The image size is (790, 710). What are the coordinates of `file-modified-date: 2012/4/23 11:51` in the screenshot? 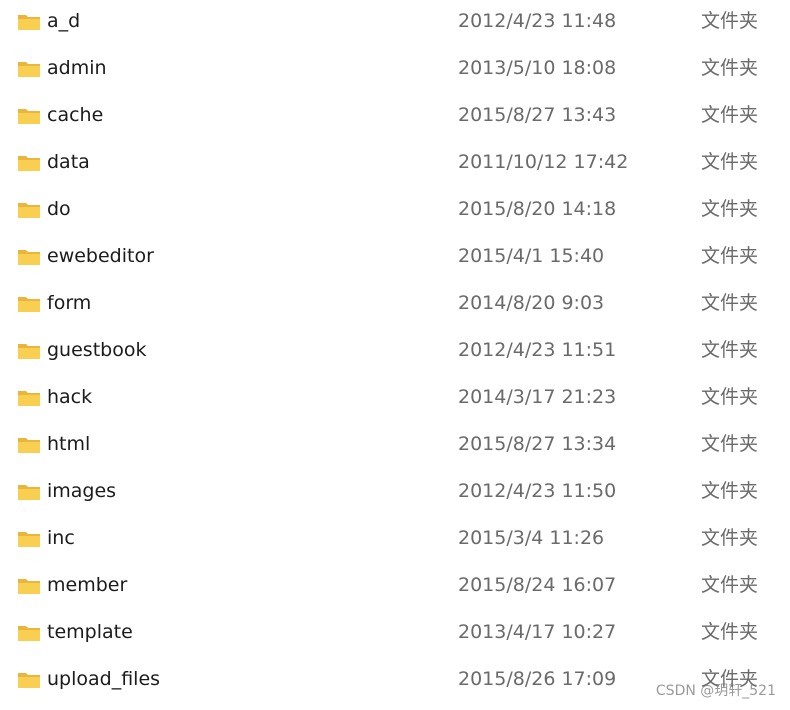 It's located at (537, 350).